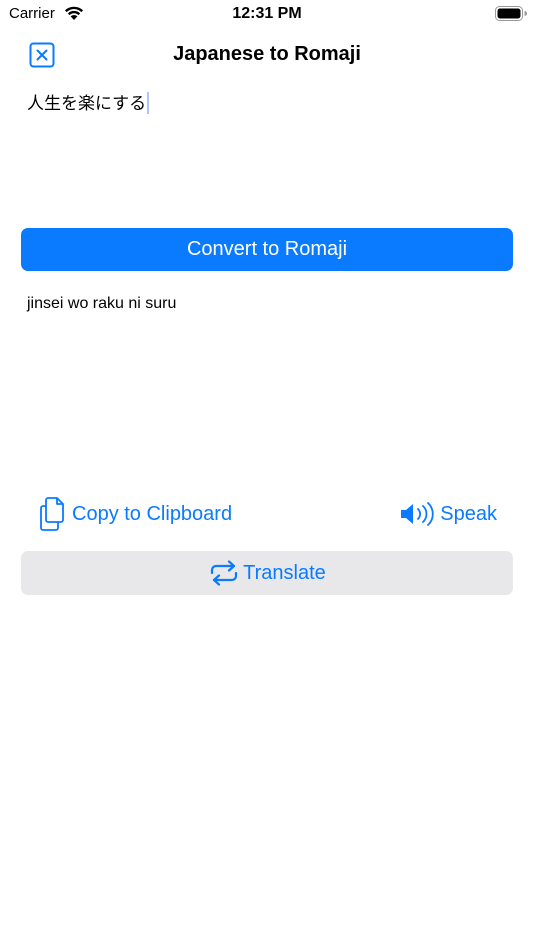  I want to click on clock: 12:31 PM, so click(267, 13).